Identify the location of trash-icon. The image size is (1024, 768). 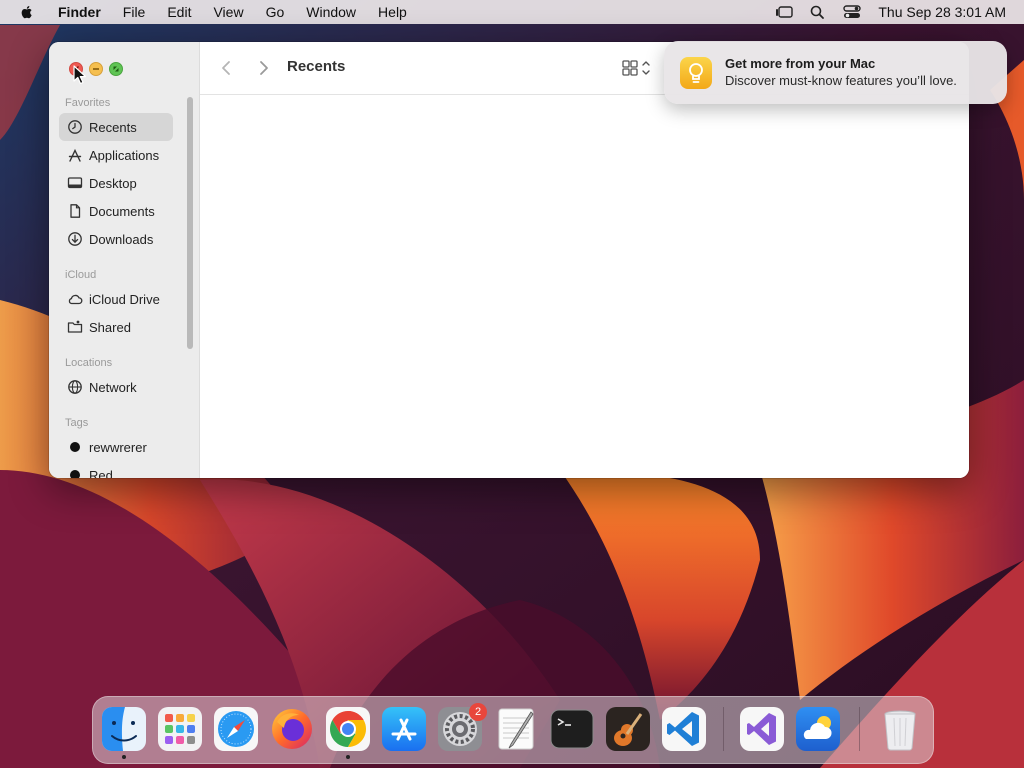
(900, 730).